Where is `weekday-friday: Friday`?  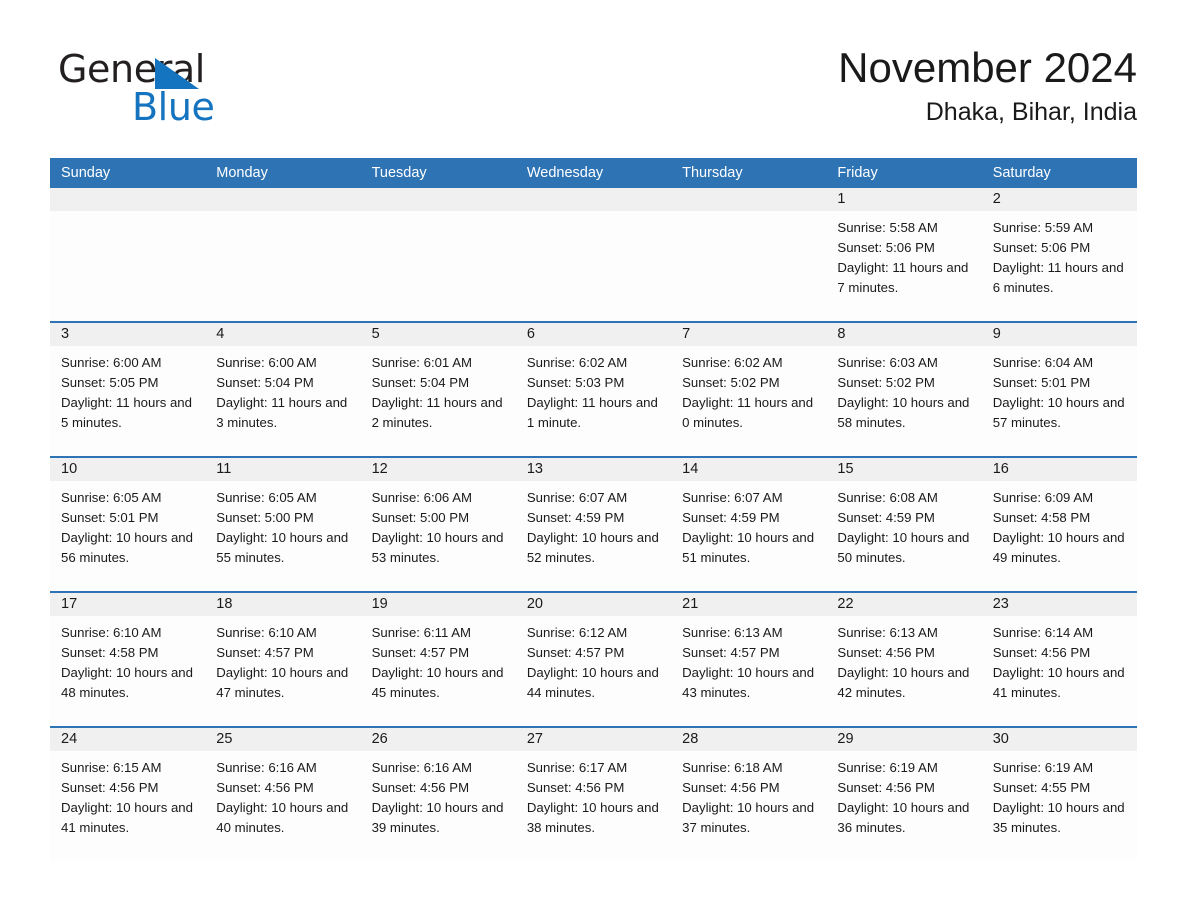
weekday-friday: Friday is located at coordinates (857, 173).